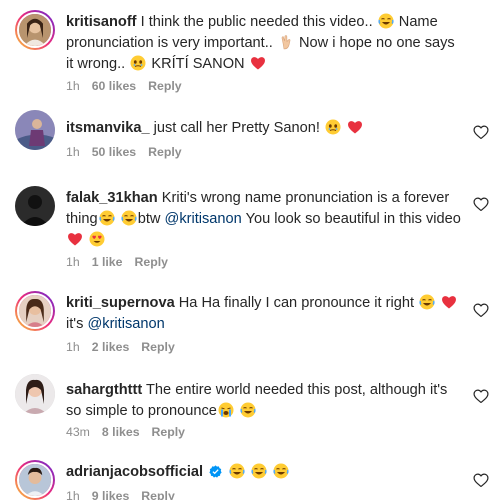 The image size is (500, 500). What do you see at coordinates (149, 219) in the screenshot?
I see `comment-text: btw` at bounding box center [149, 219].